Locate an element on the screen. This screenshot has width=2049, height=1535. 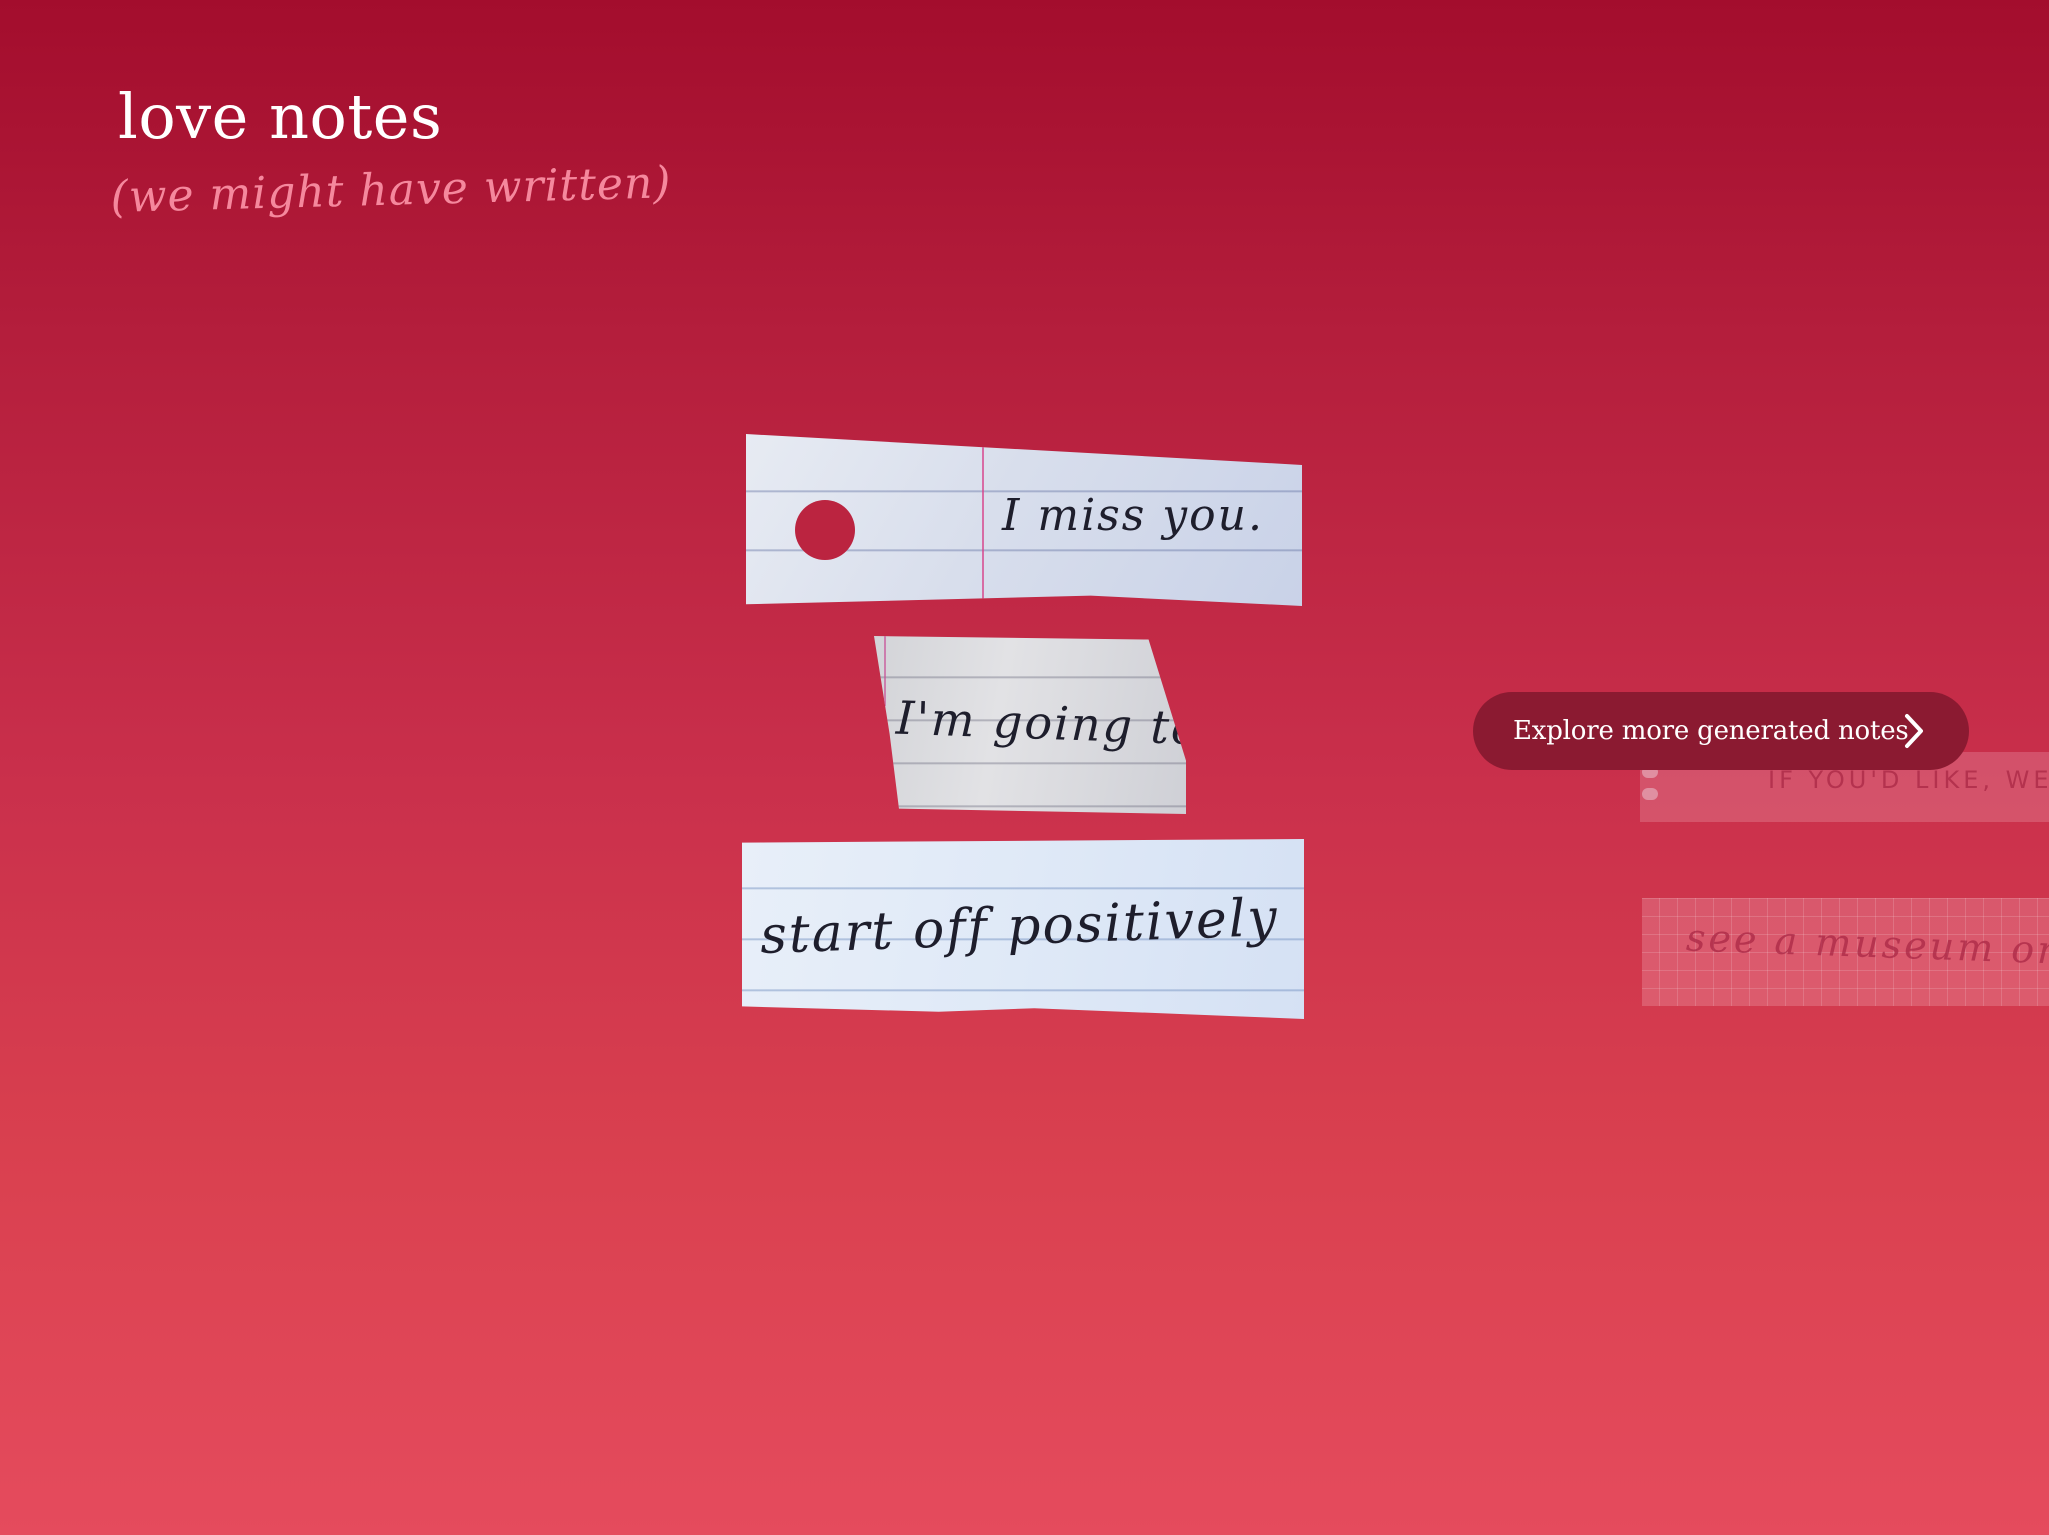
explore-more-button: Explore more generated notes is located at coordinates (1721, 731).